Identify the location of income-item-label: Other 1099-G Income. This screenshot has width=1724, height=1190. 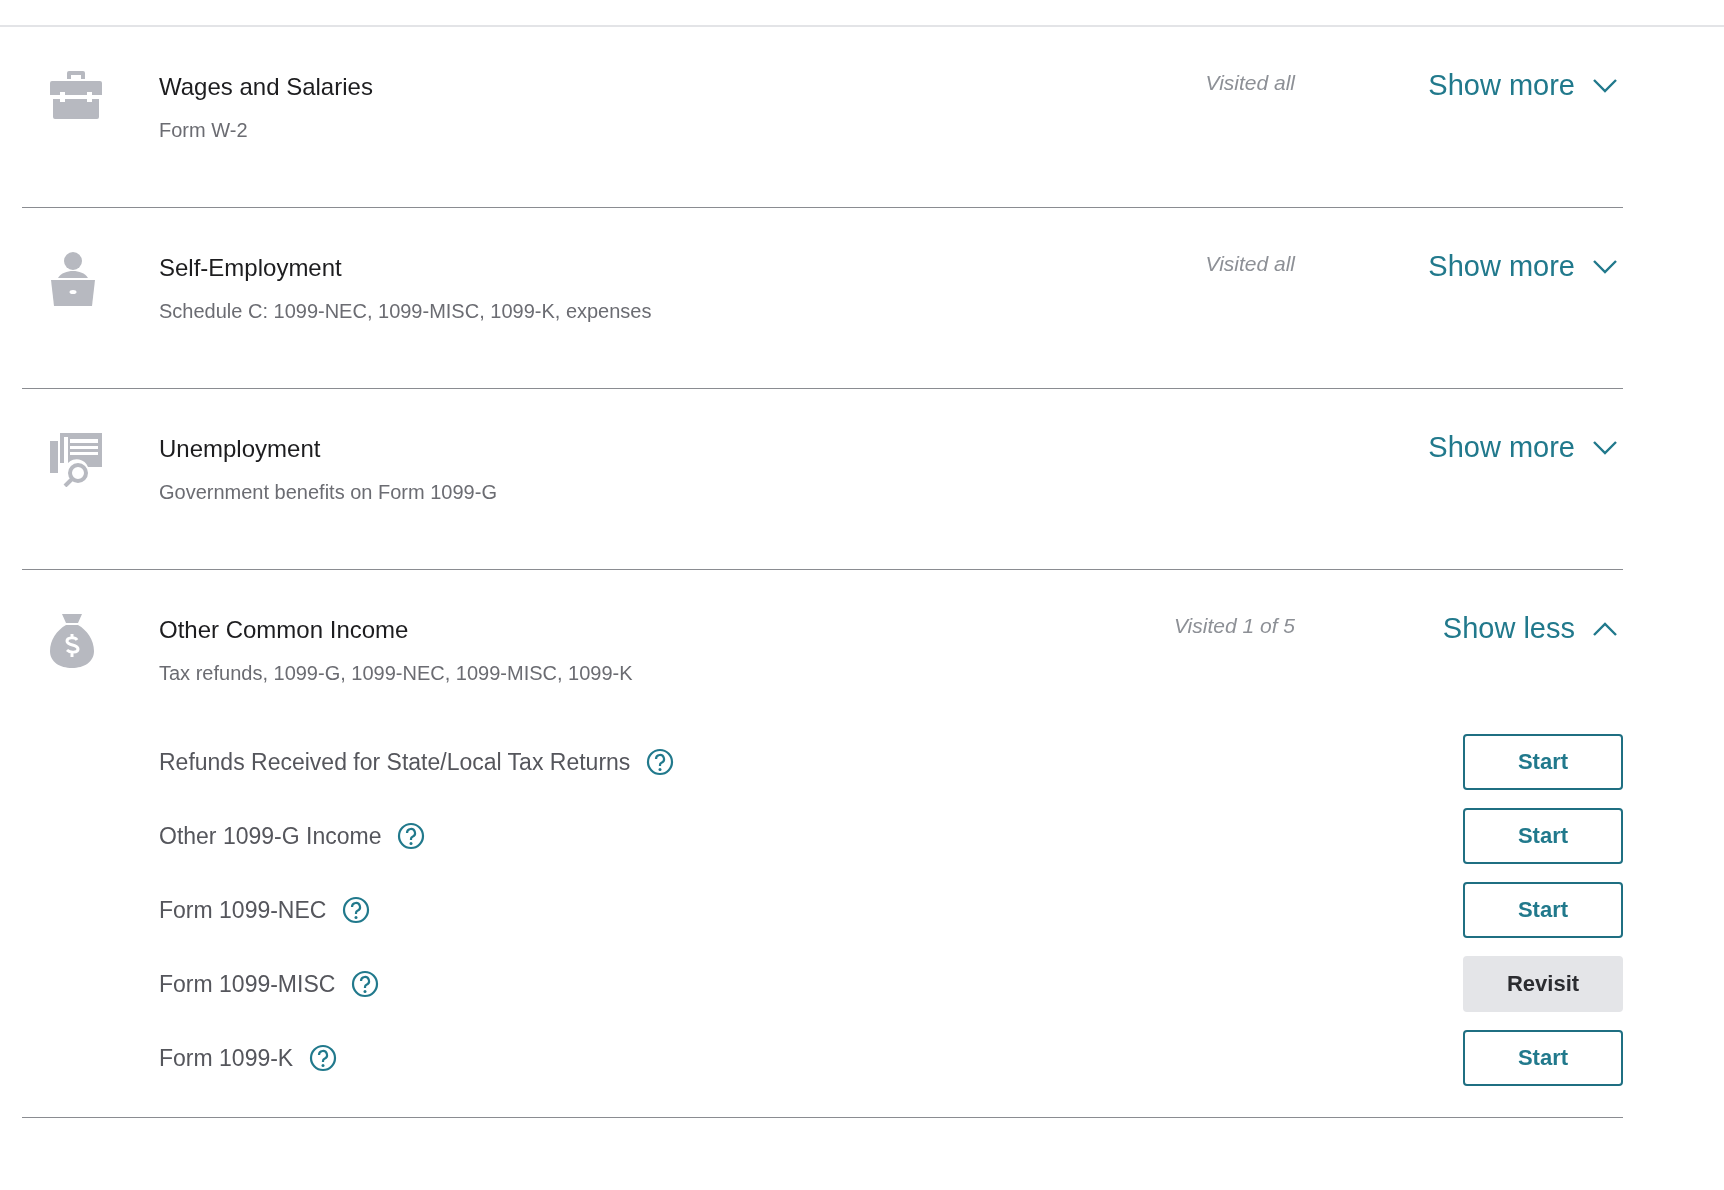
(270, 836).